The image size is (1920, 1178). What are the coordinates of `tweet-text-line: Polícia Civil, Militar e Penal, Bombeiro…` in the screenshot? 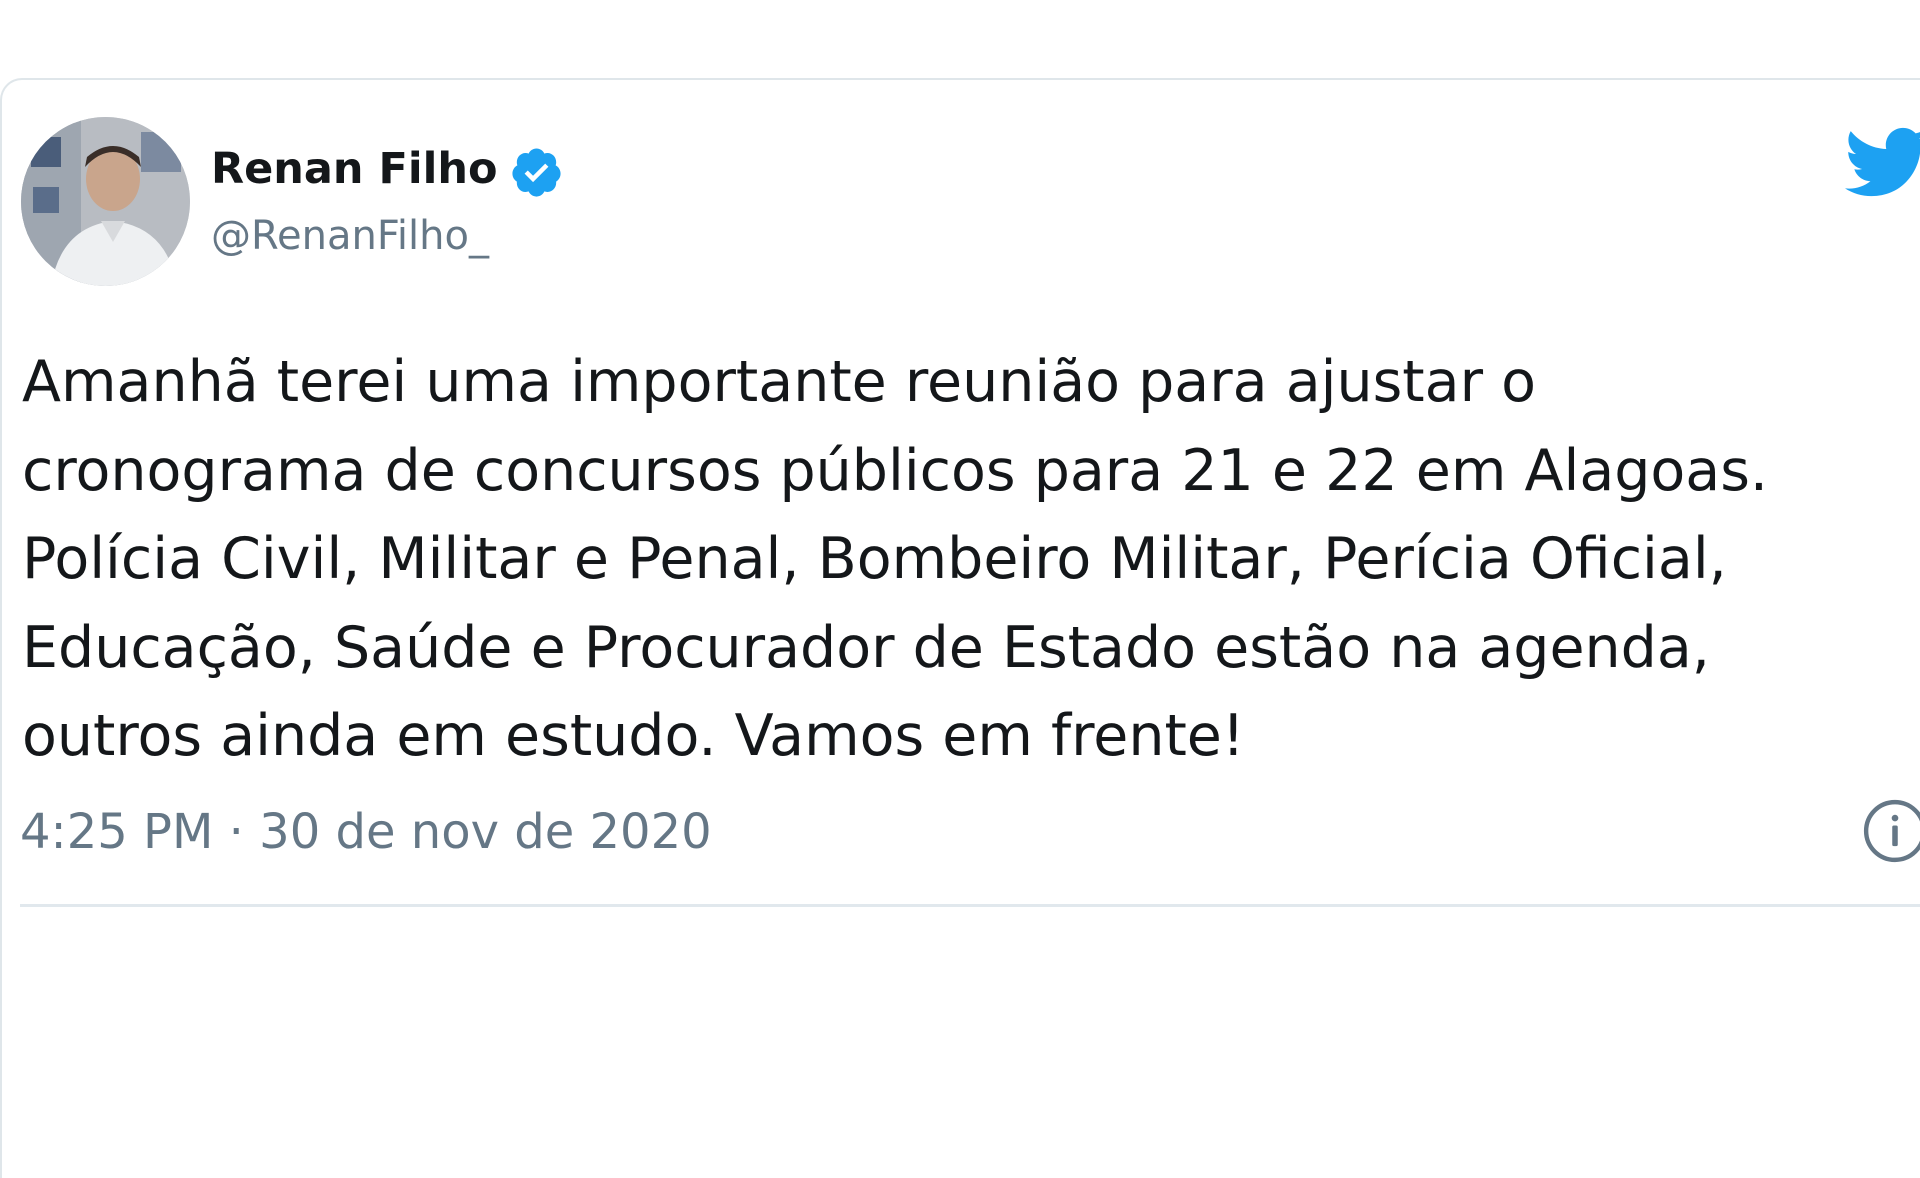 It's located at (874, 559).